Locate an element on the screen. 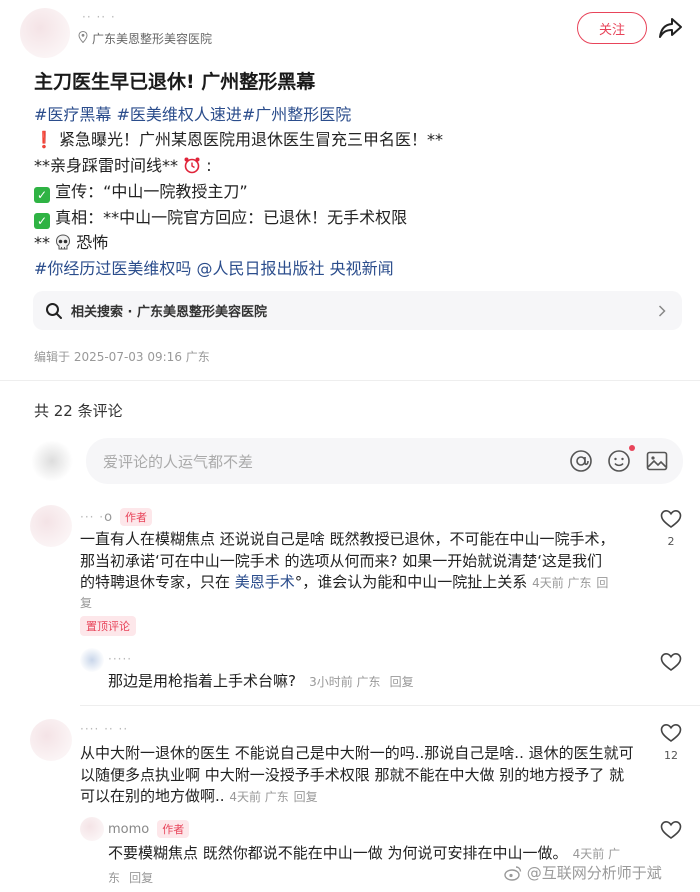 The image size is (700, 892). post-title: 主刀医生早已退休! 广州整形黑幕 is located at coordinates (175, 82).